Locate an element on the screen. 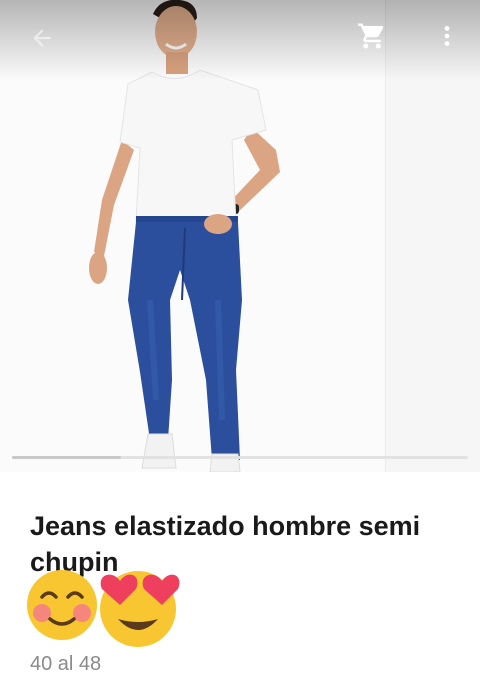 The image size is (480, 697). shopping-cart-icon is located at coordinates (371, 36).